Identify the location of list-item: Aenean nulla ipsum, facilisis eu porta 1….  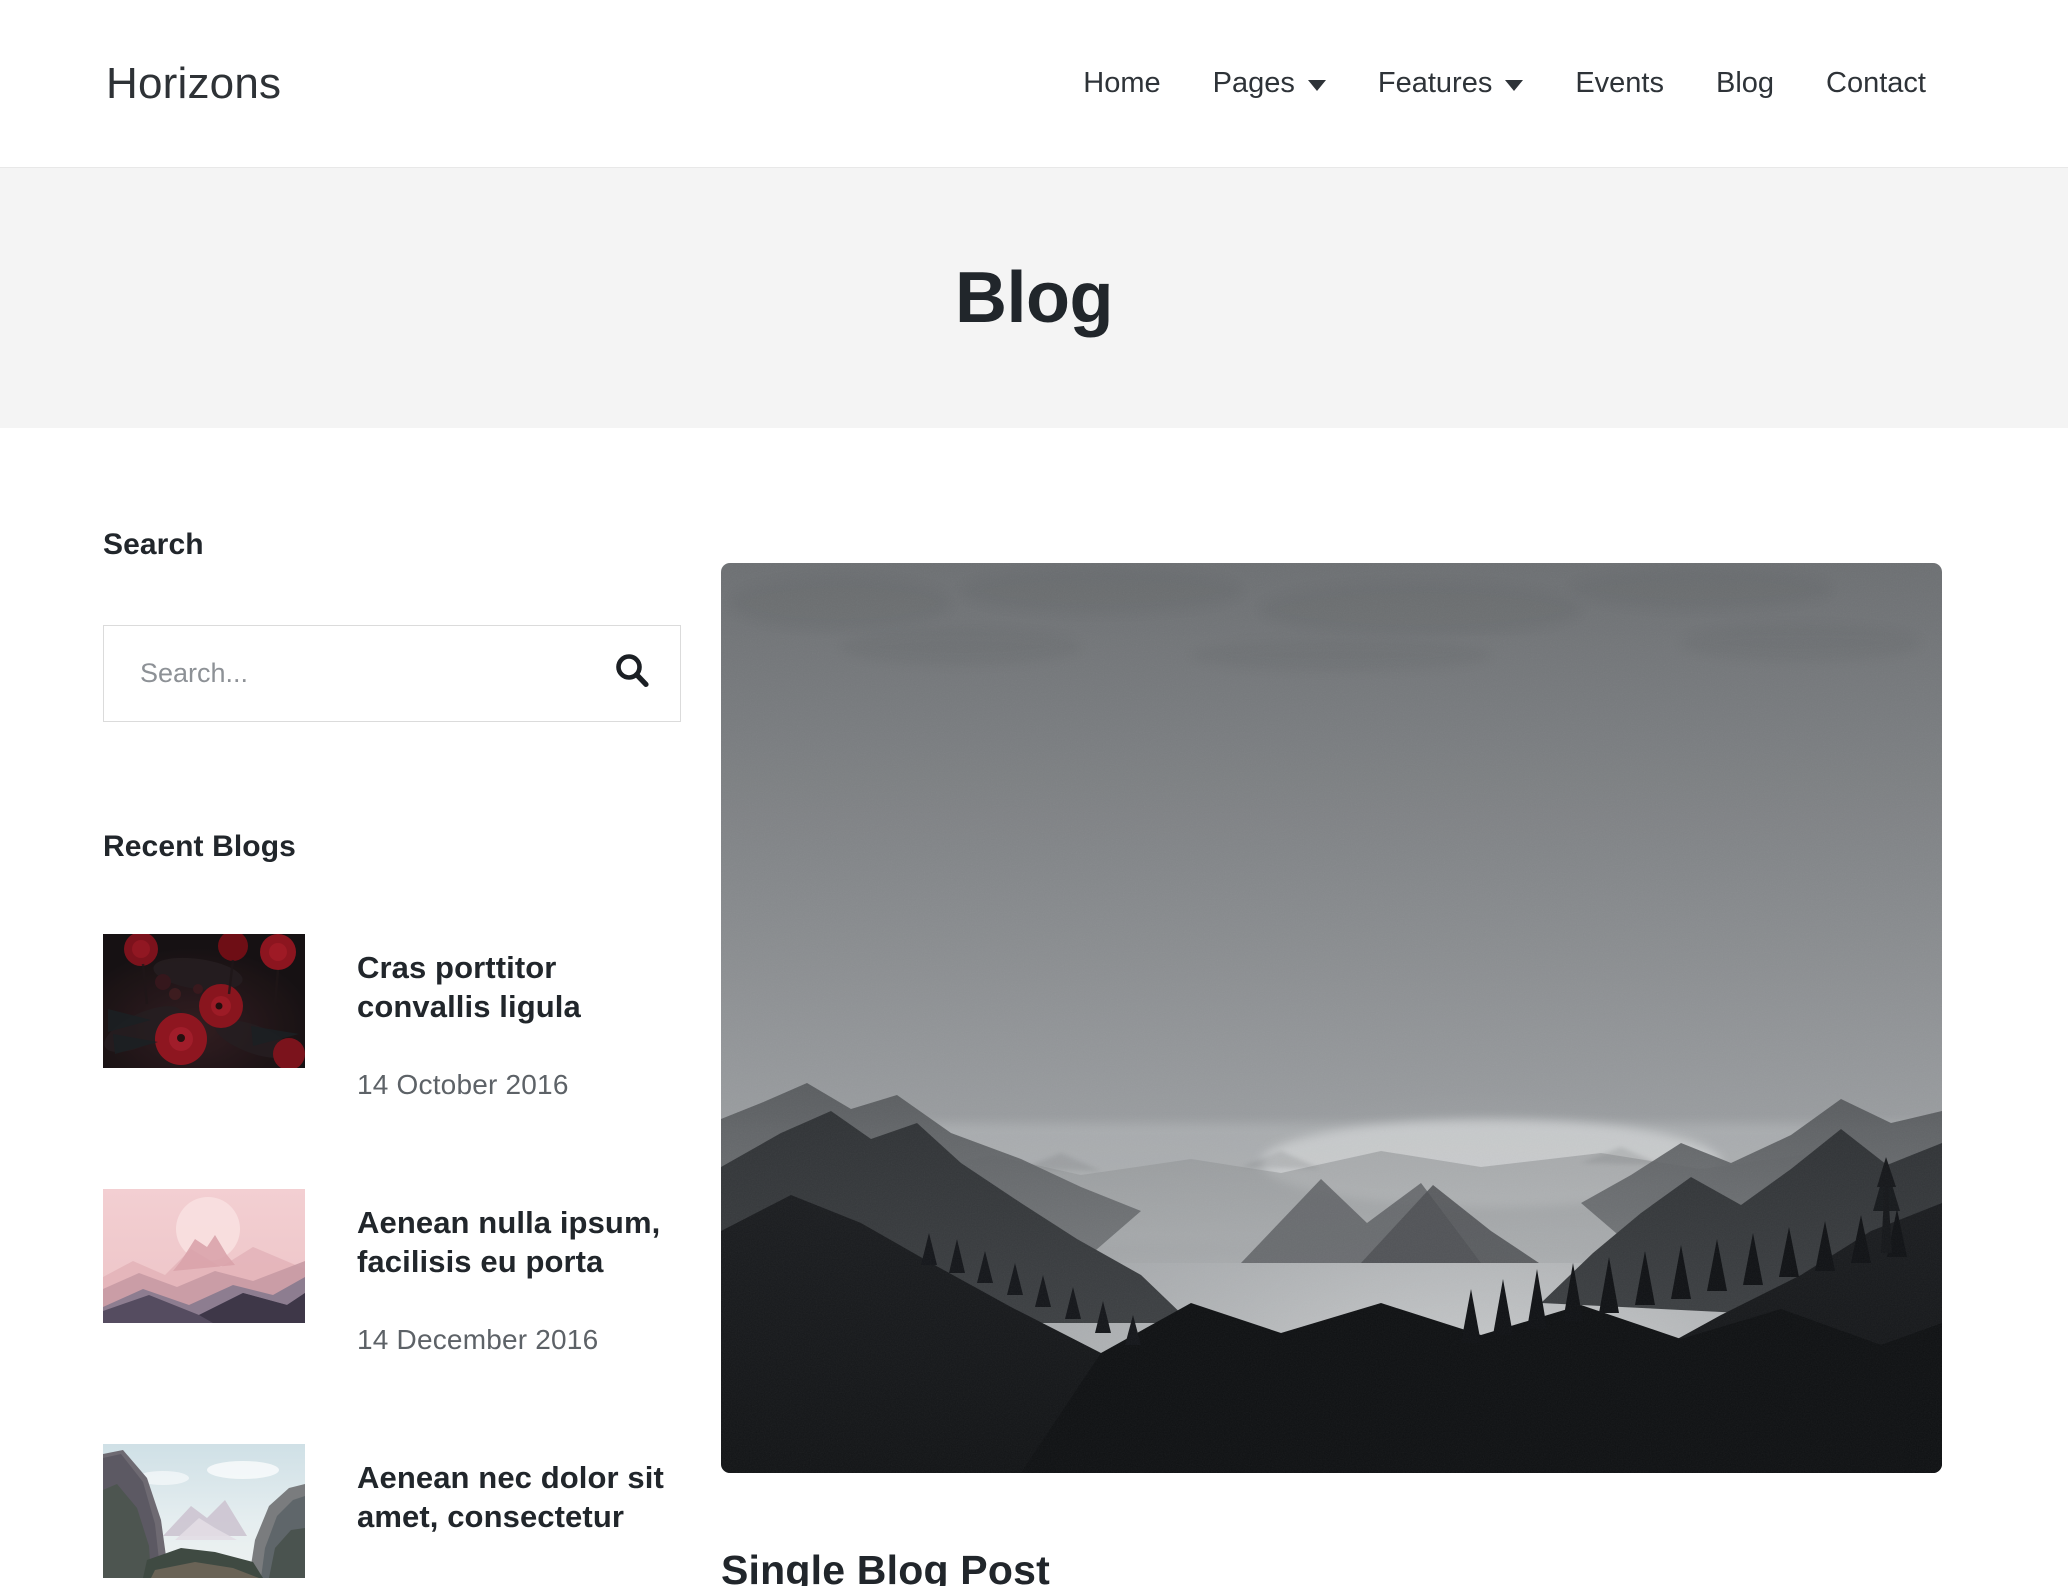
(392, 1272).